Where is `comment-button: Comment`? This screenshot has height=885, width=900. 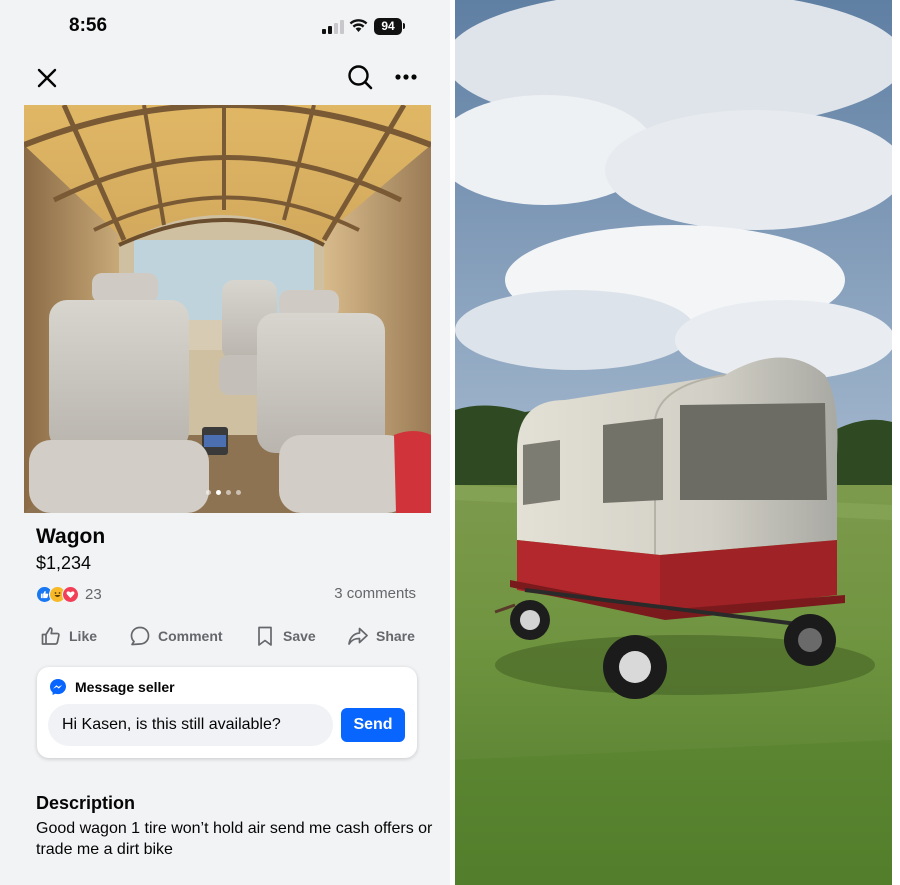
comment-button: Comment is located at coordinates (176, 636).